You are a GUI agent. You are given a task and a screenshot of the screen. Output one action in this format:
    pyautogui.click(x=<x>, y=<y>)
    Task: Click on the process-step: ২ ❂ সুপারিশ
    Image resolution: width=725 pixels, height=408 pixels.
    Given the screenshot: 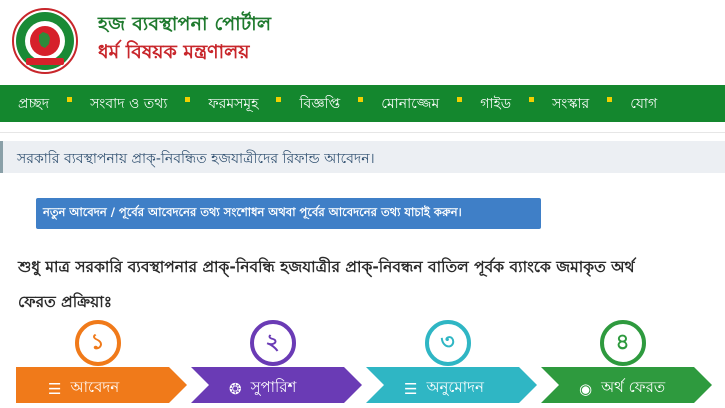 What is the action you would take?
    pyautogui.click(x=278, y=363)
    